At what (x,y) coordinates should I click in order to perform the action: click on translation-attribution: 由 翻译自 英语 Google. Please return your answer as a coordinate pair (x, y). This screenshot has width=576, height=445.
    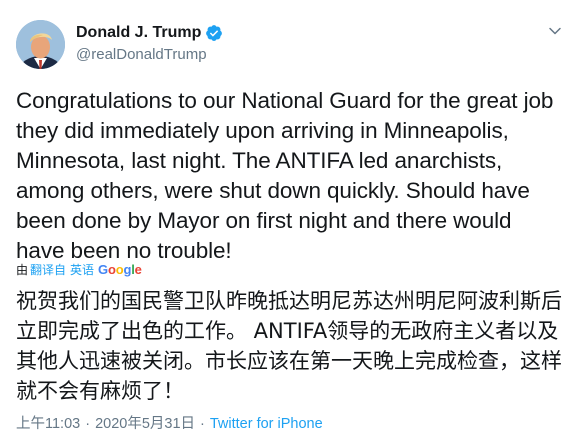
    Looking at the image, I should click on (79, 270).